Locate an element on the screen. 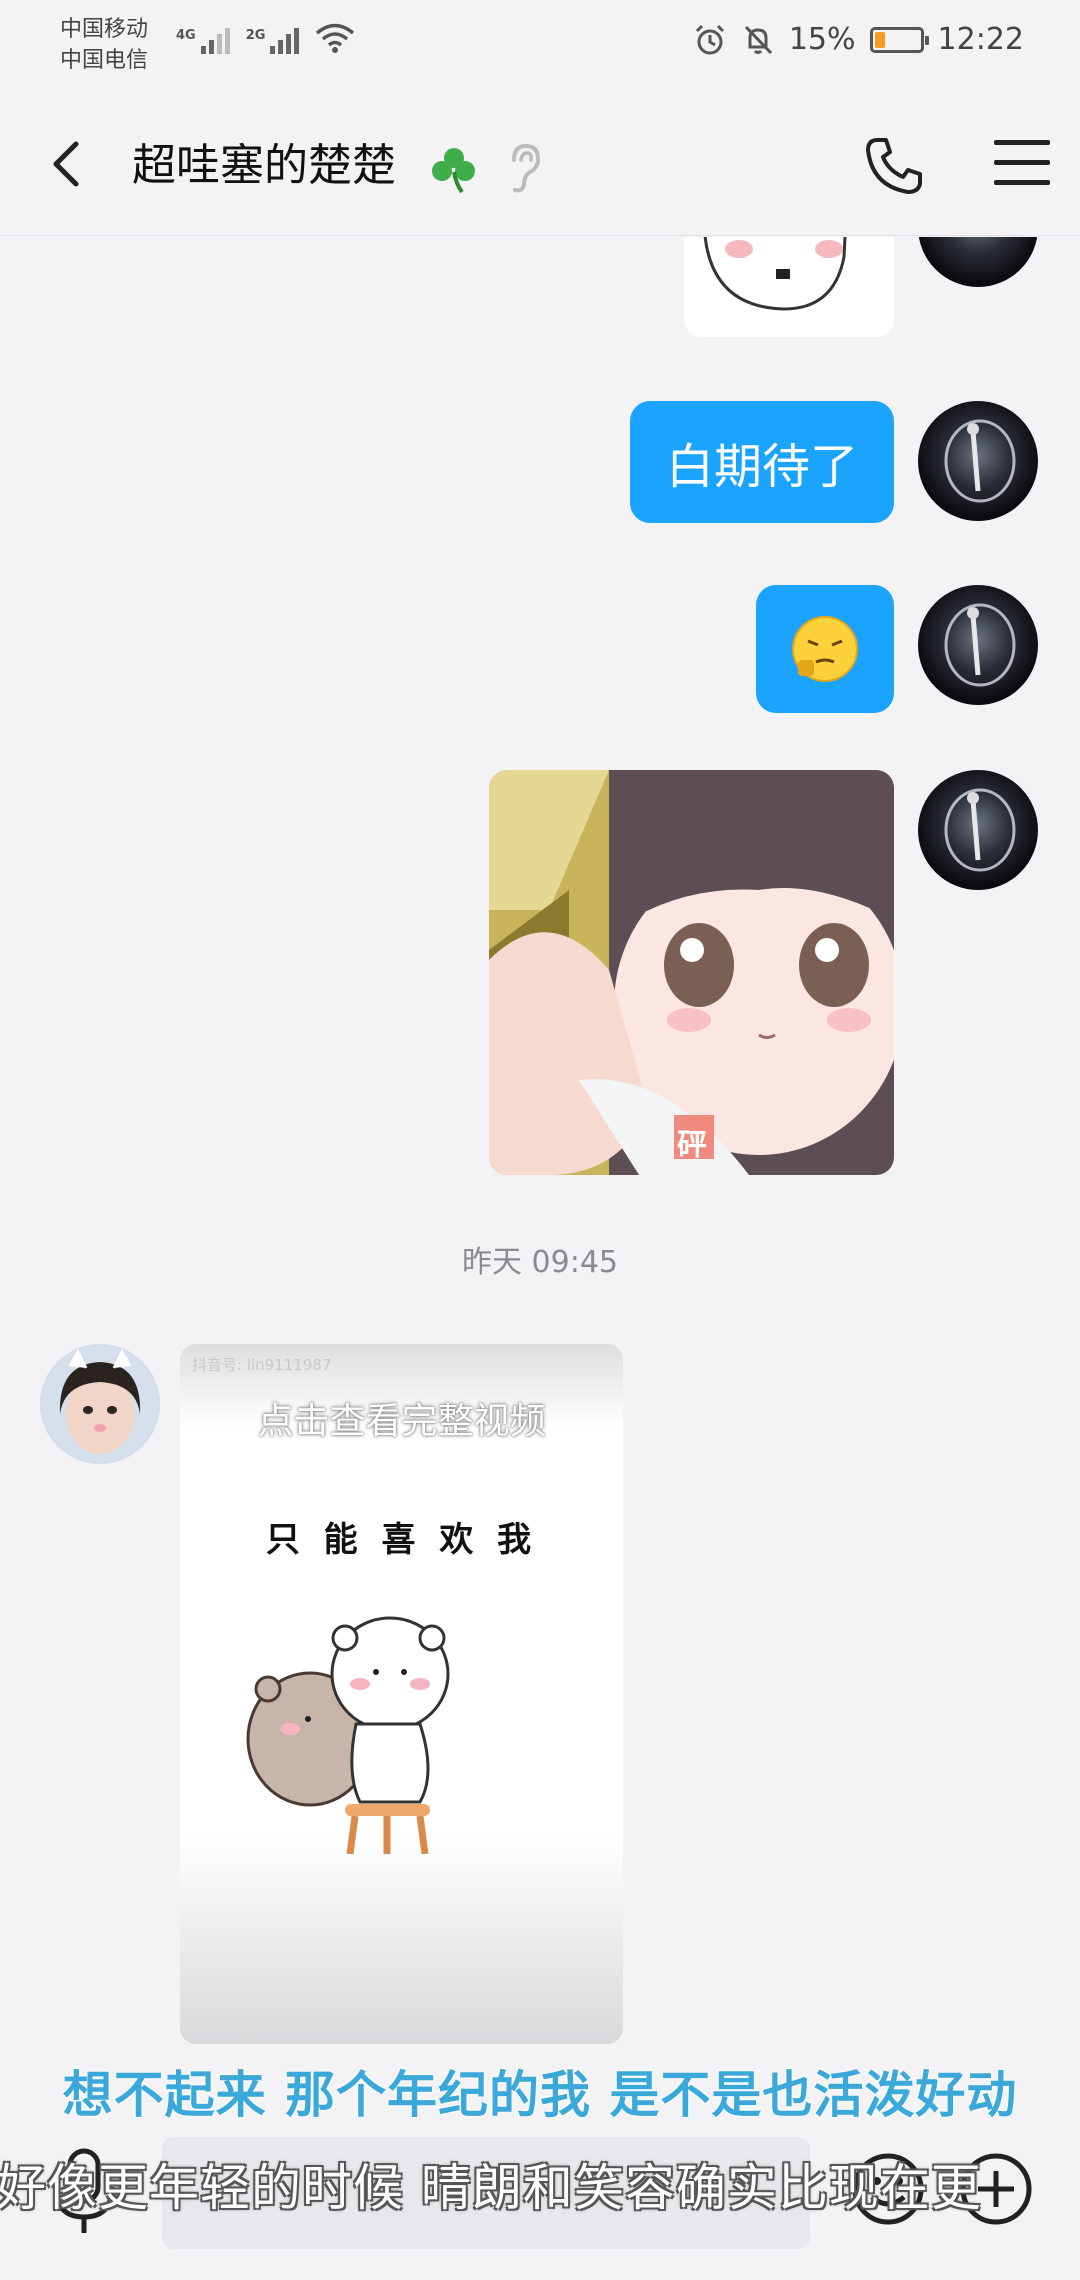  message-bubble-text: 白期待了 is located at coordinates (762, 462).